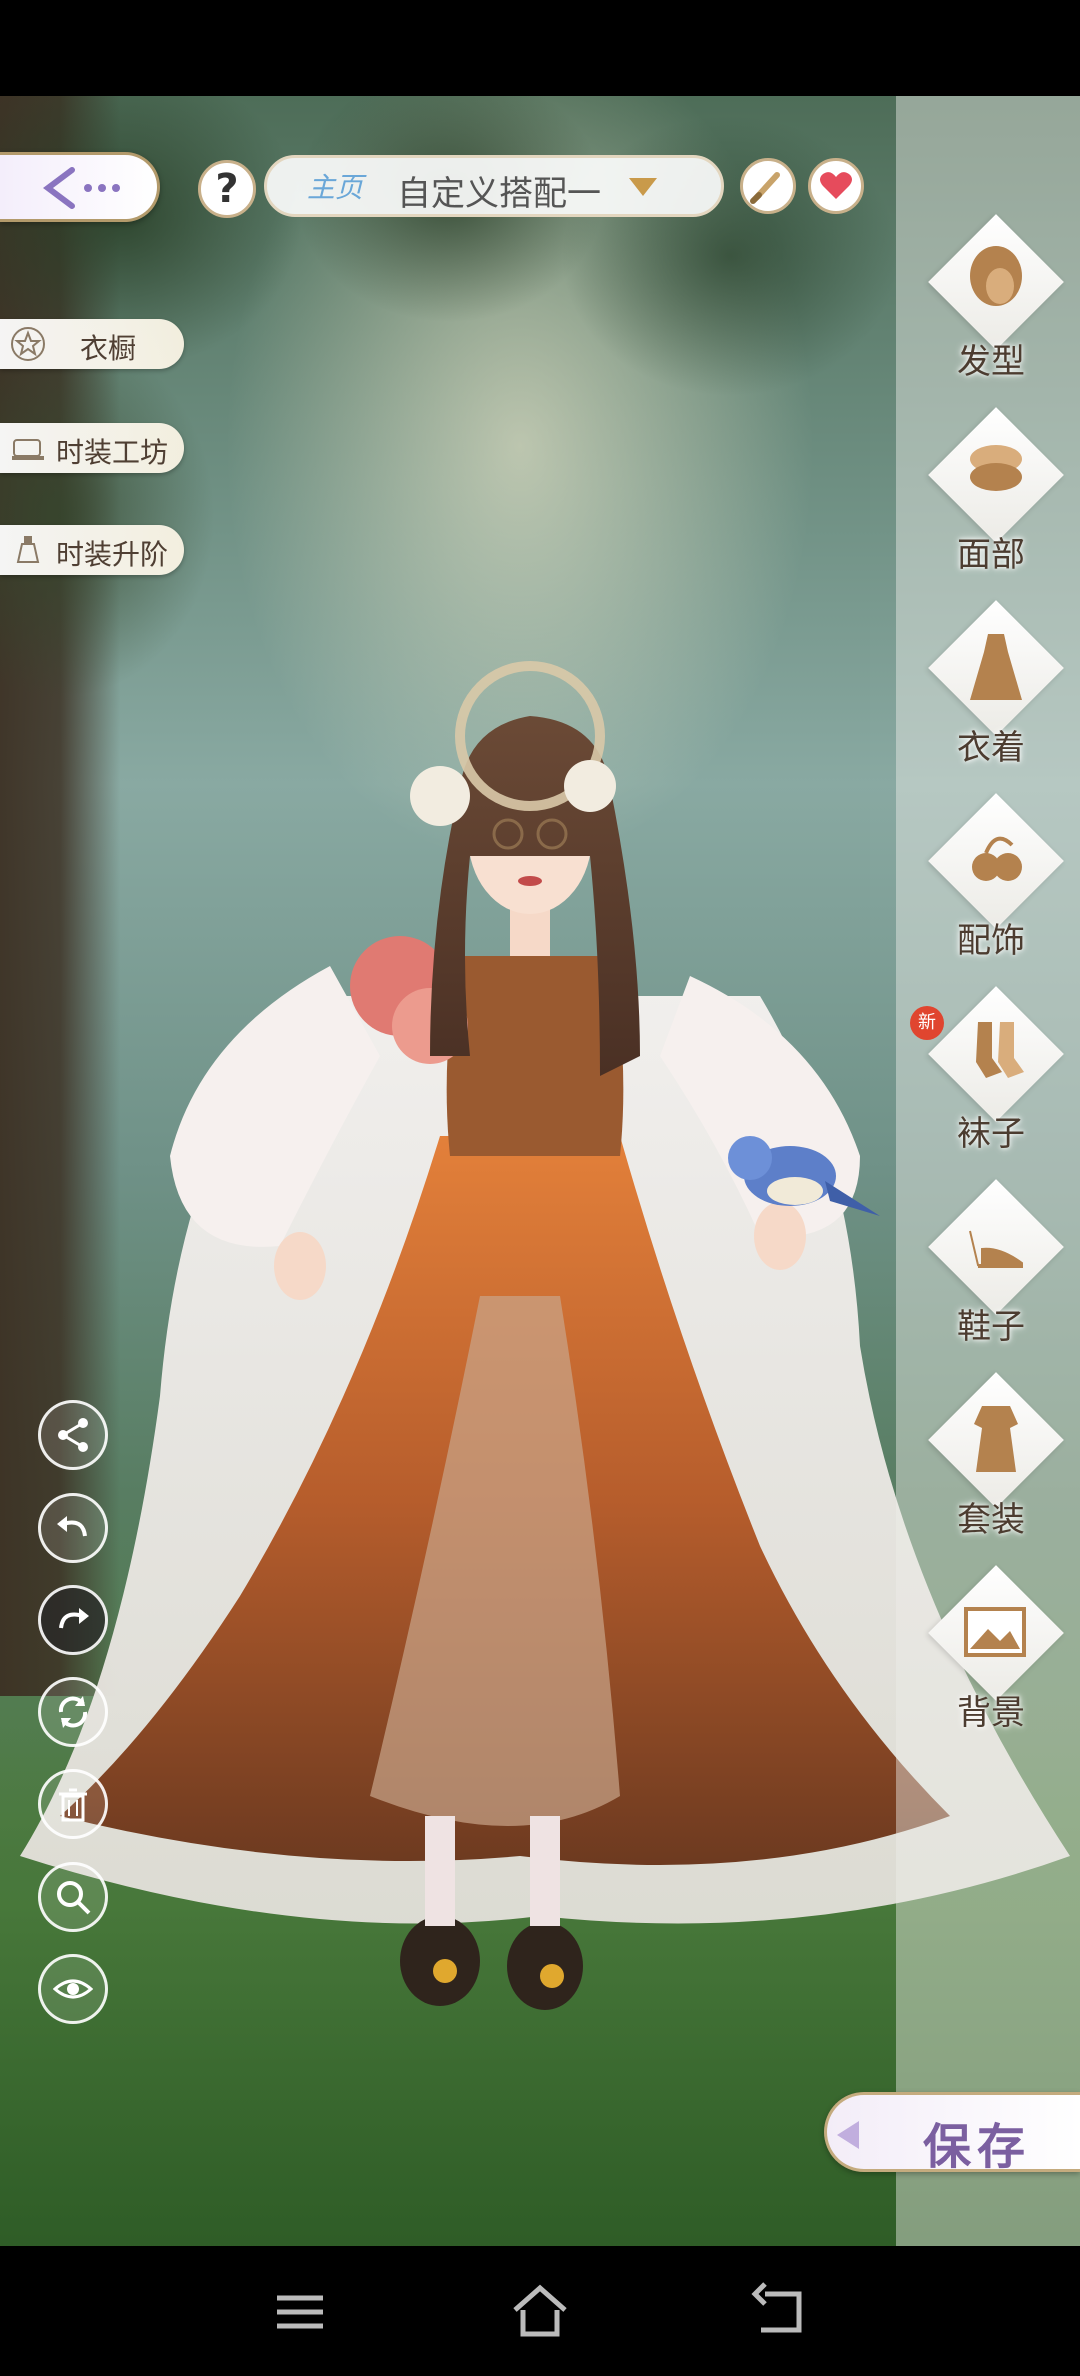 The image size is (1080, 2376). Describe the element at coordinates (996, 276) in the screenshot. I see `hairstyle-icon` at that location.